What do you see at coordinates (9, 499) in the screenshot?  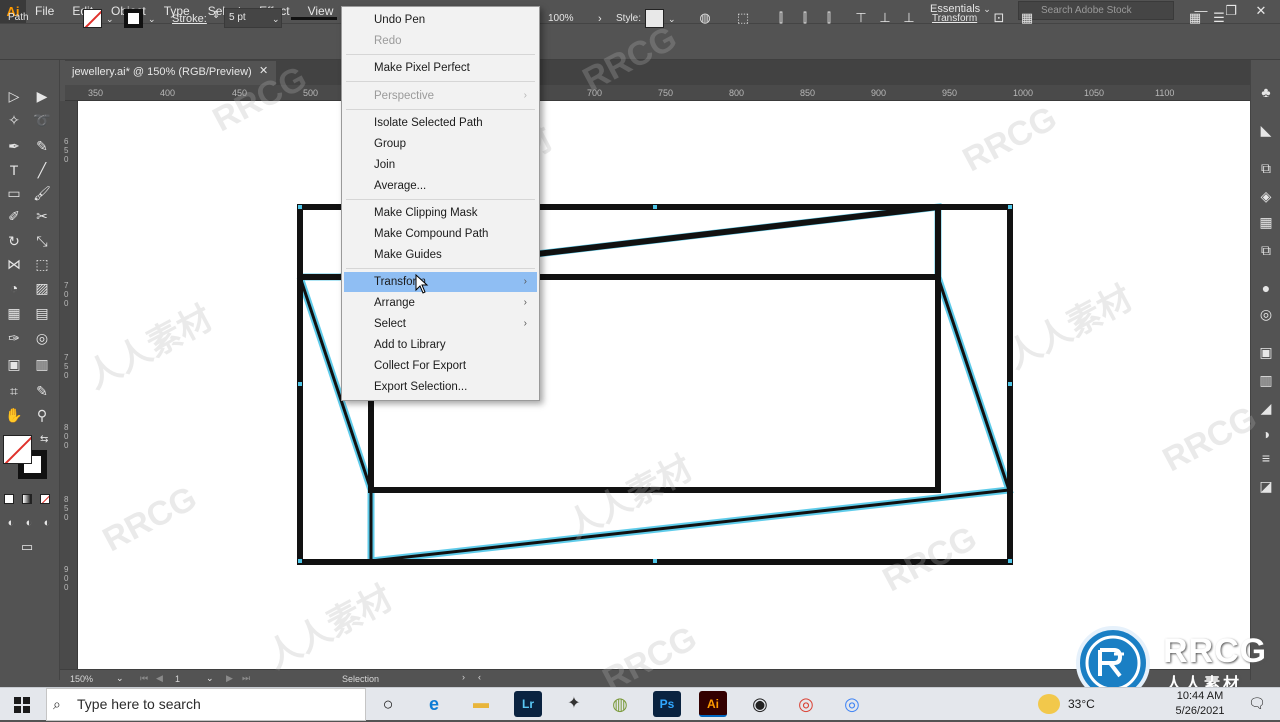 I see `color-mode-icon` at bounding box center [9, 499].